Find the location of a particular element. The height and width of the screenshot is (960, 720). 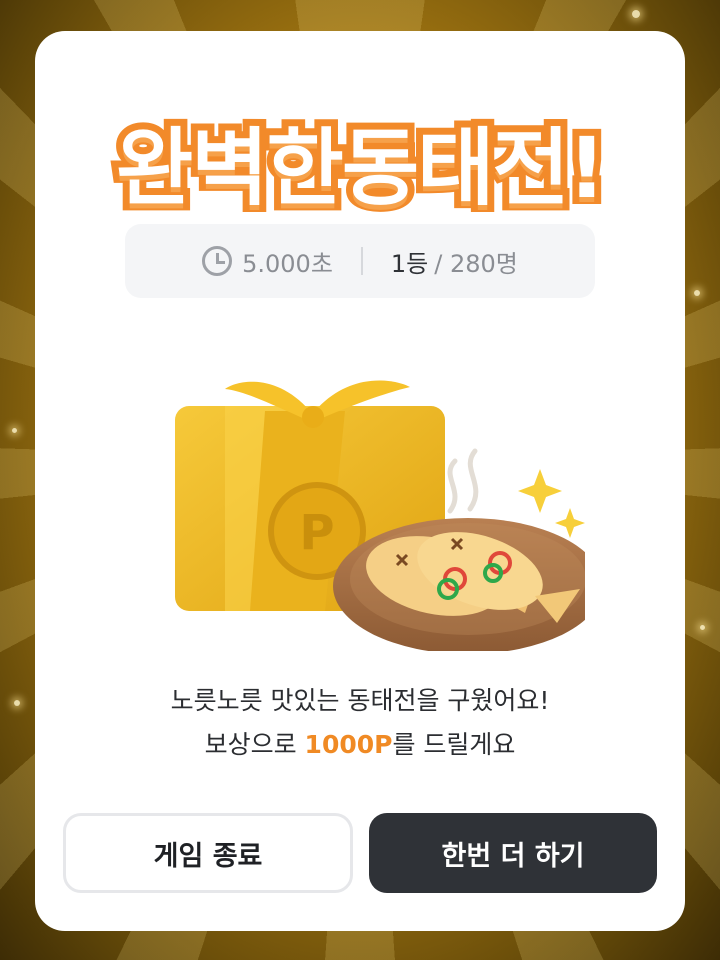

reward-points: 1000P is located at coordinates (348, 744).